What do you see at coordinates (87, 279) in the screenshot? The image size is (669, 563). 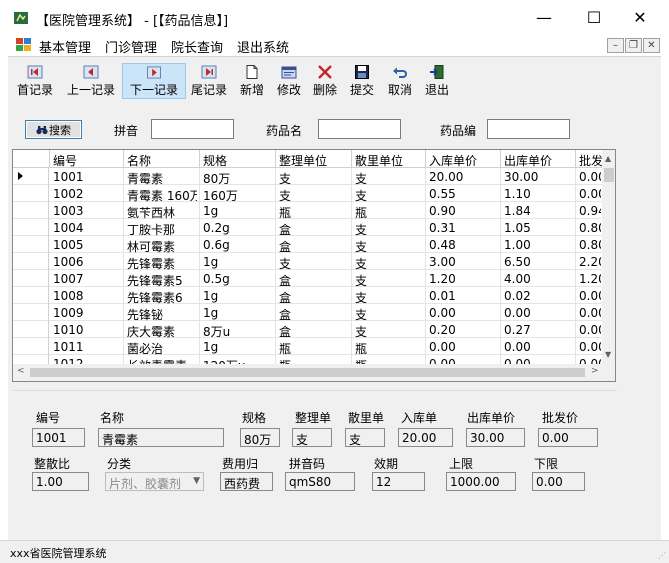 I see `table-cell: 1007` at bounding box center [87, 279].